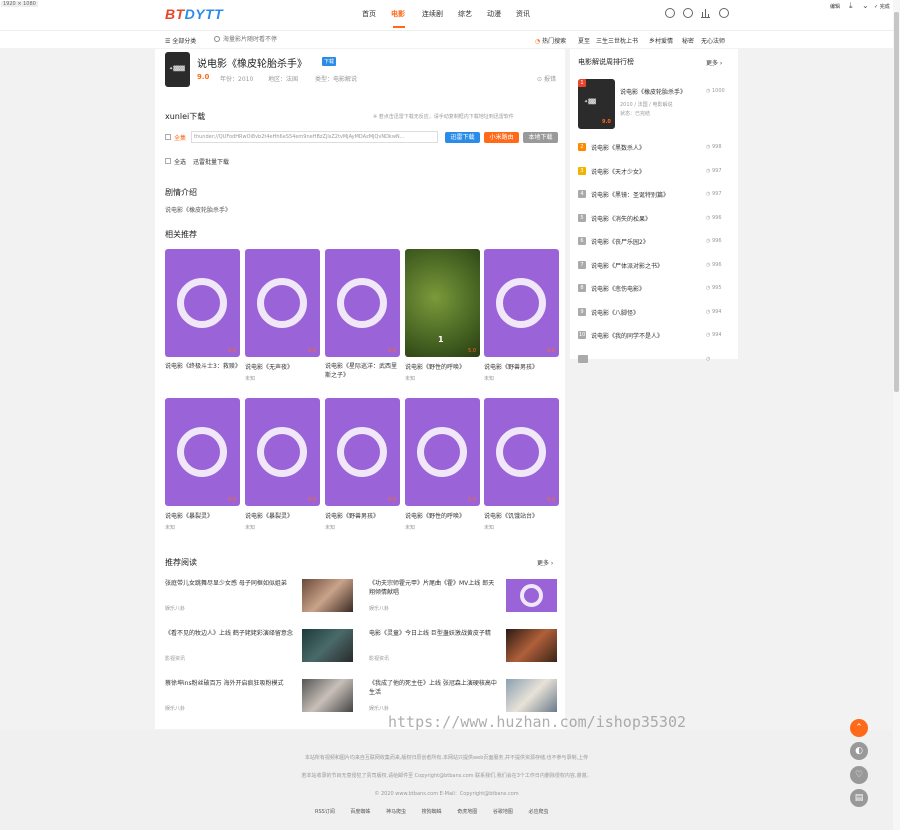  What do you see at coordinates (551, 41) in the screenshot?
I see `hot-search-label: ◔ 热门搜索` at bounding box center [551, 41].